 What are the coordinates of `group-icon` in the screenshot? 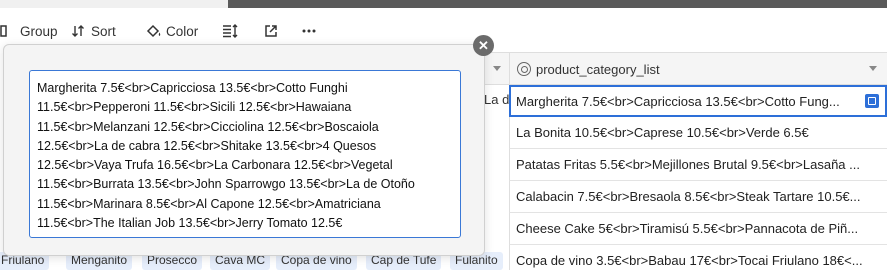 It's located at (7, 31).